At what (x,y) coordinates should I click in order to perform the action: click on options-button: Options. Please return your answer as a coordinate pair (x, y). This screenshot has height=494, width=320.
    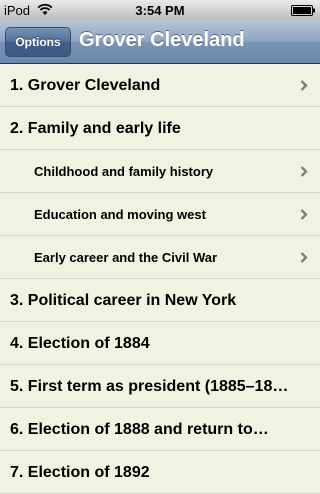
    Looking at the image, I should click on (38, 42).